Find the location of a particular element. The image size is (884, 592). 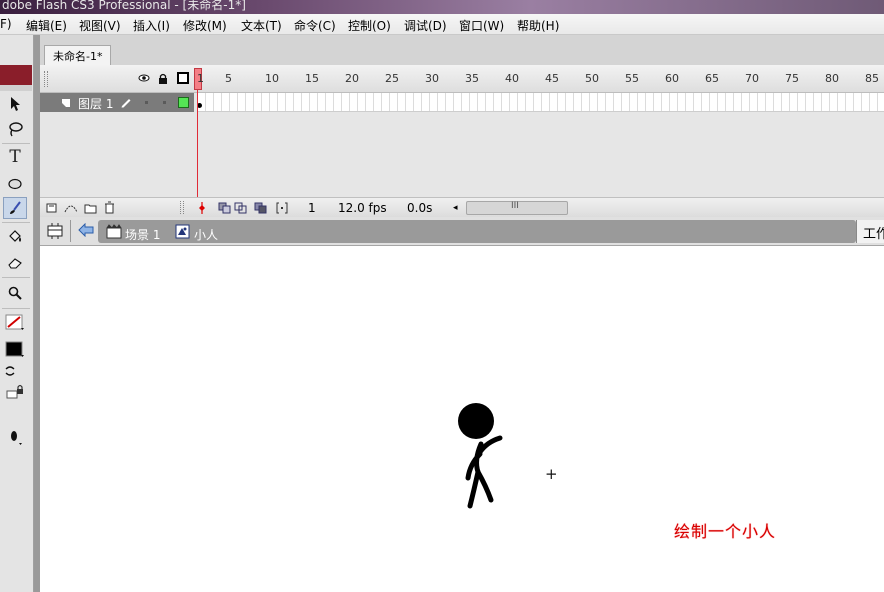

frame-number: 1 is located at coordinates (200, 78).